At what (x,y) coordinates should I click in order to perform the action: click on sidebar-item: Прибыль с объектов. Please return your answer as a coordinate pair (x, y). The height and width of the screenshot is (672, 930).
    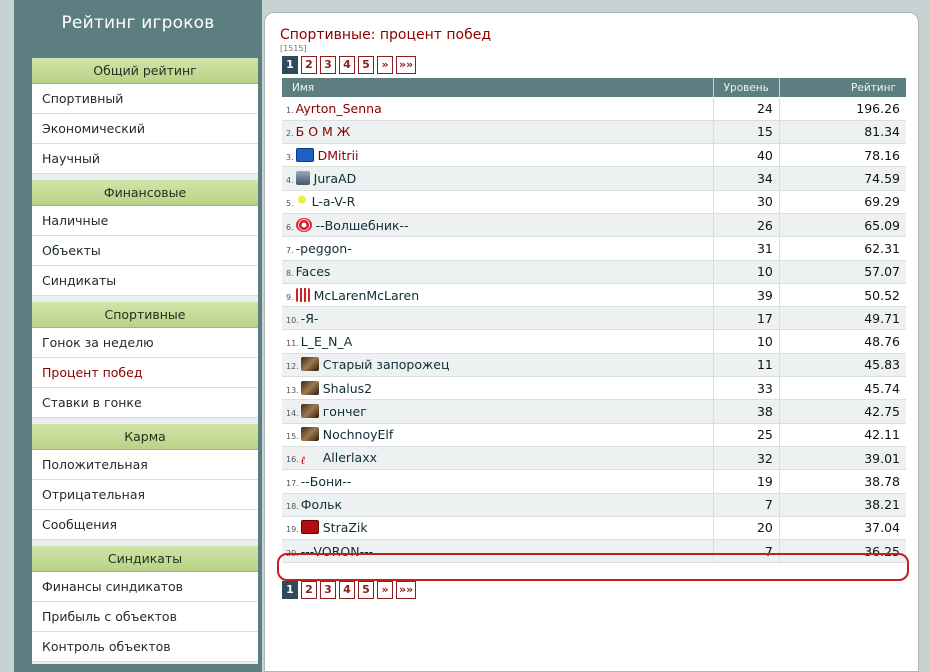
    Looking at the image, I should click on (145, 617).